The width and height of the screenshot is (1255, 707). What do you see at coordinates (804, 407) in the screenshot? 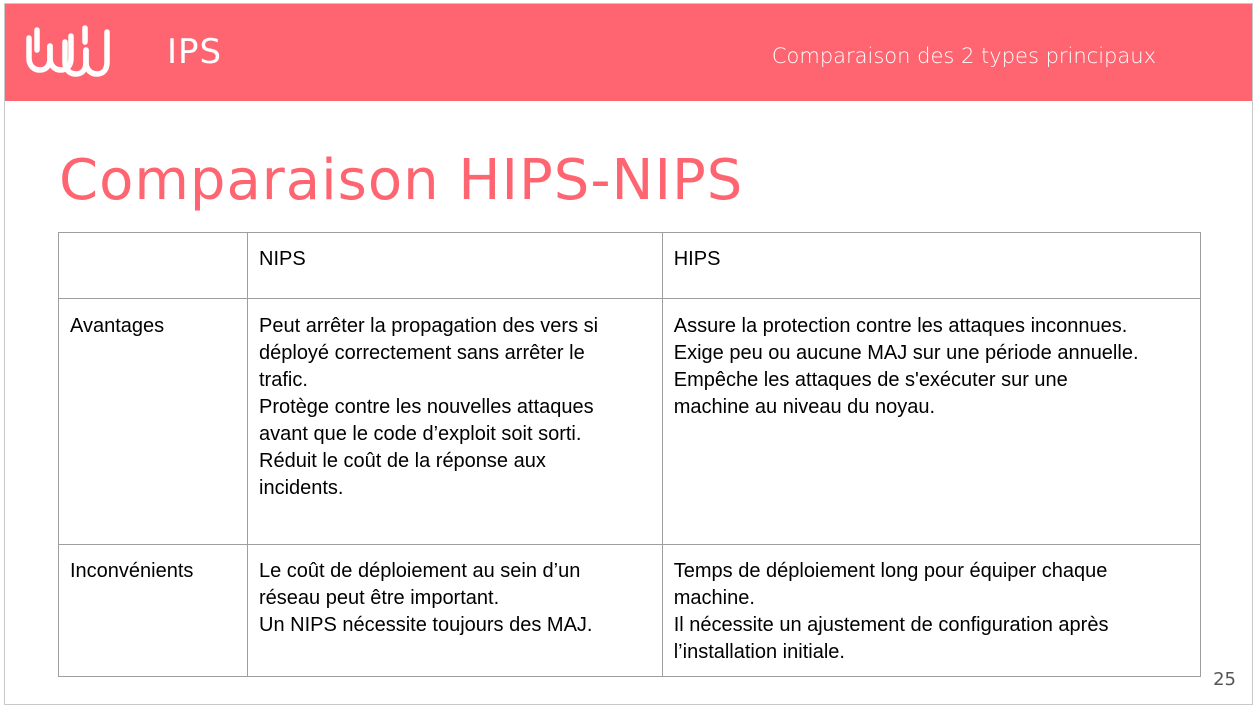
I see `cell-text-line: machine au niveau du noyau.` at bounding box center [804, 407].